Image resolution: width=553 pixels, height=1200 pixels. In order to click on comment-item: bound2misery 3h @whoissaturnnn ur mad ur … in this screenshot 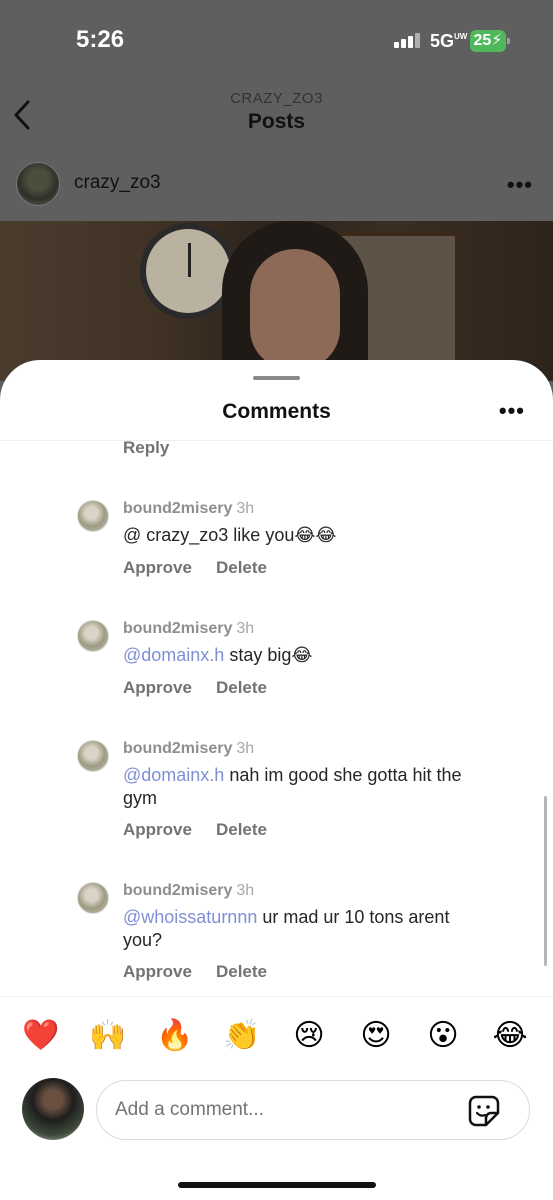, I will do `click(276, 932)`.